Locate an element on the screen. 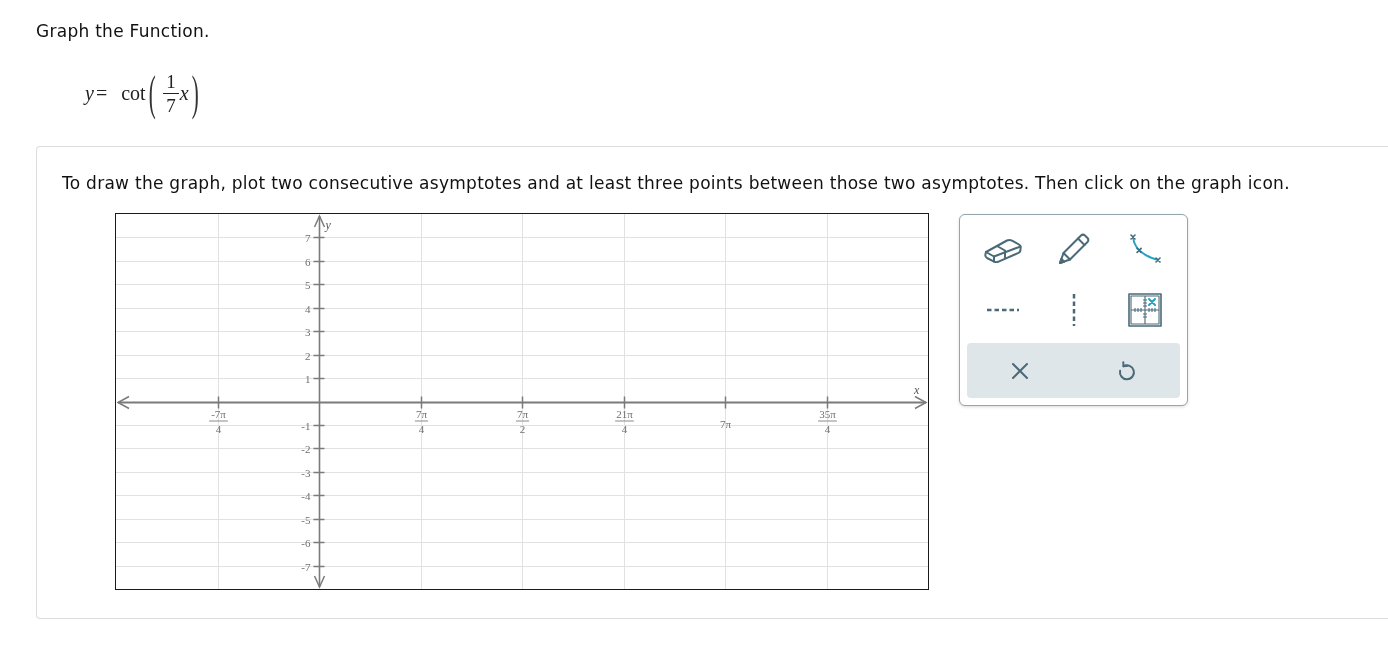 The image size is (1388, 653). tick-label: 1 is located at coordinates (308, 378).